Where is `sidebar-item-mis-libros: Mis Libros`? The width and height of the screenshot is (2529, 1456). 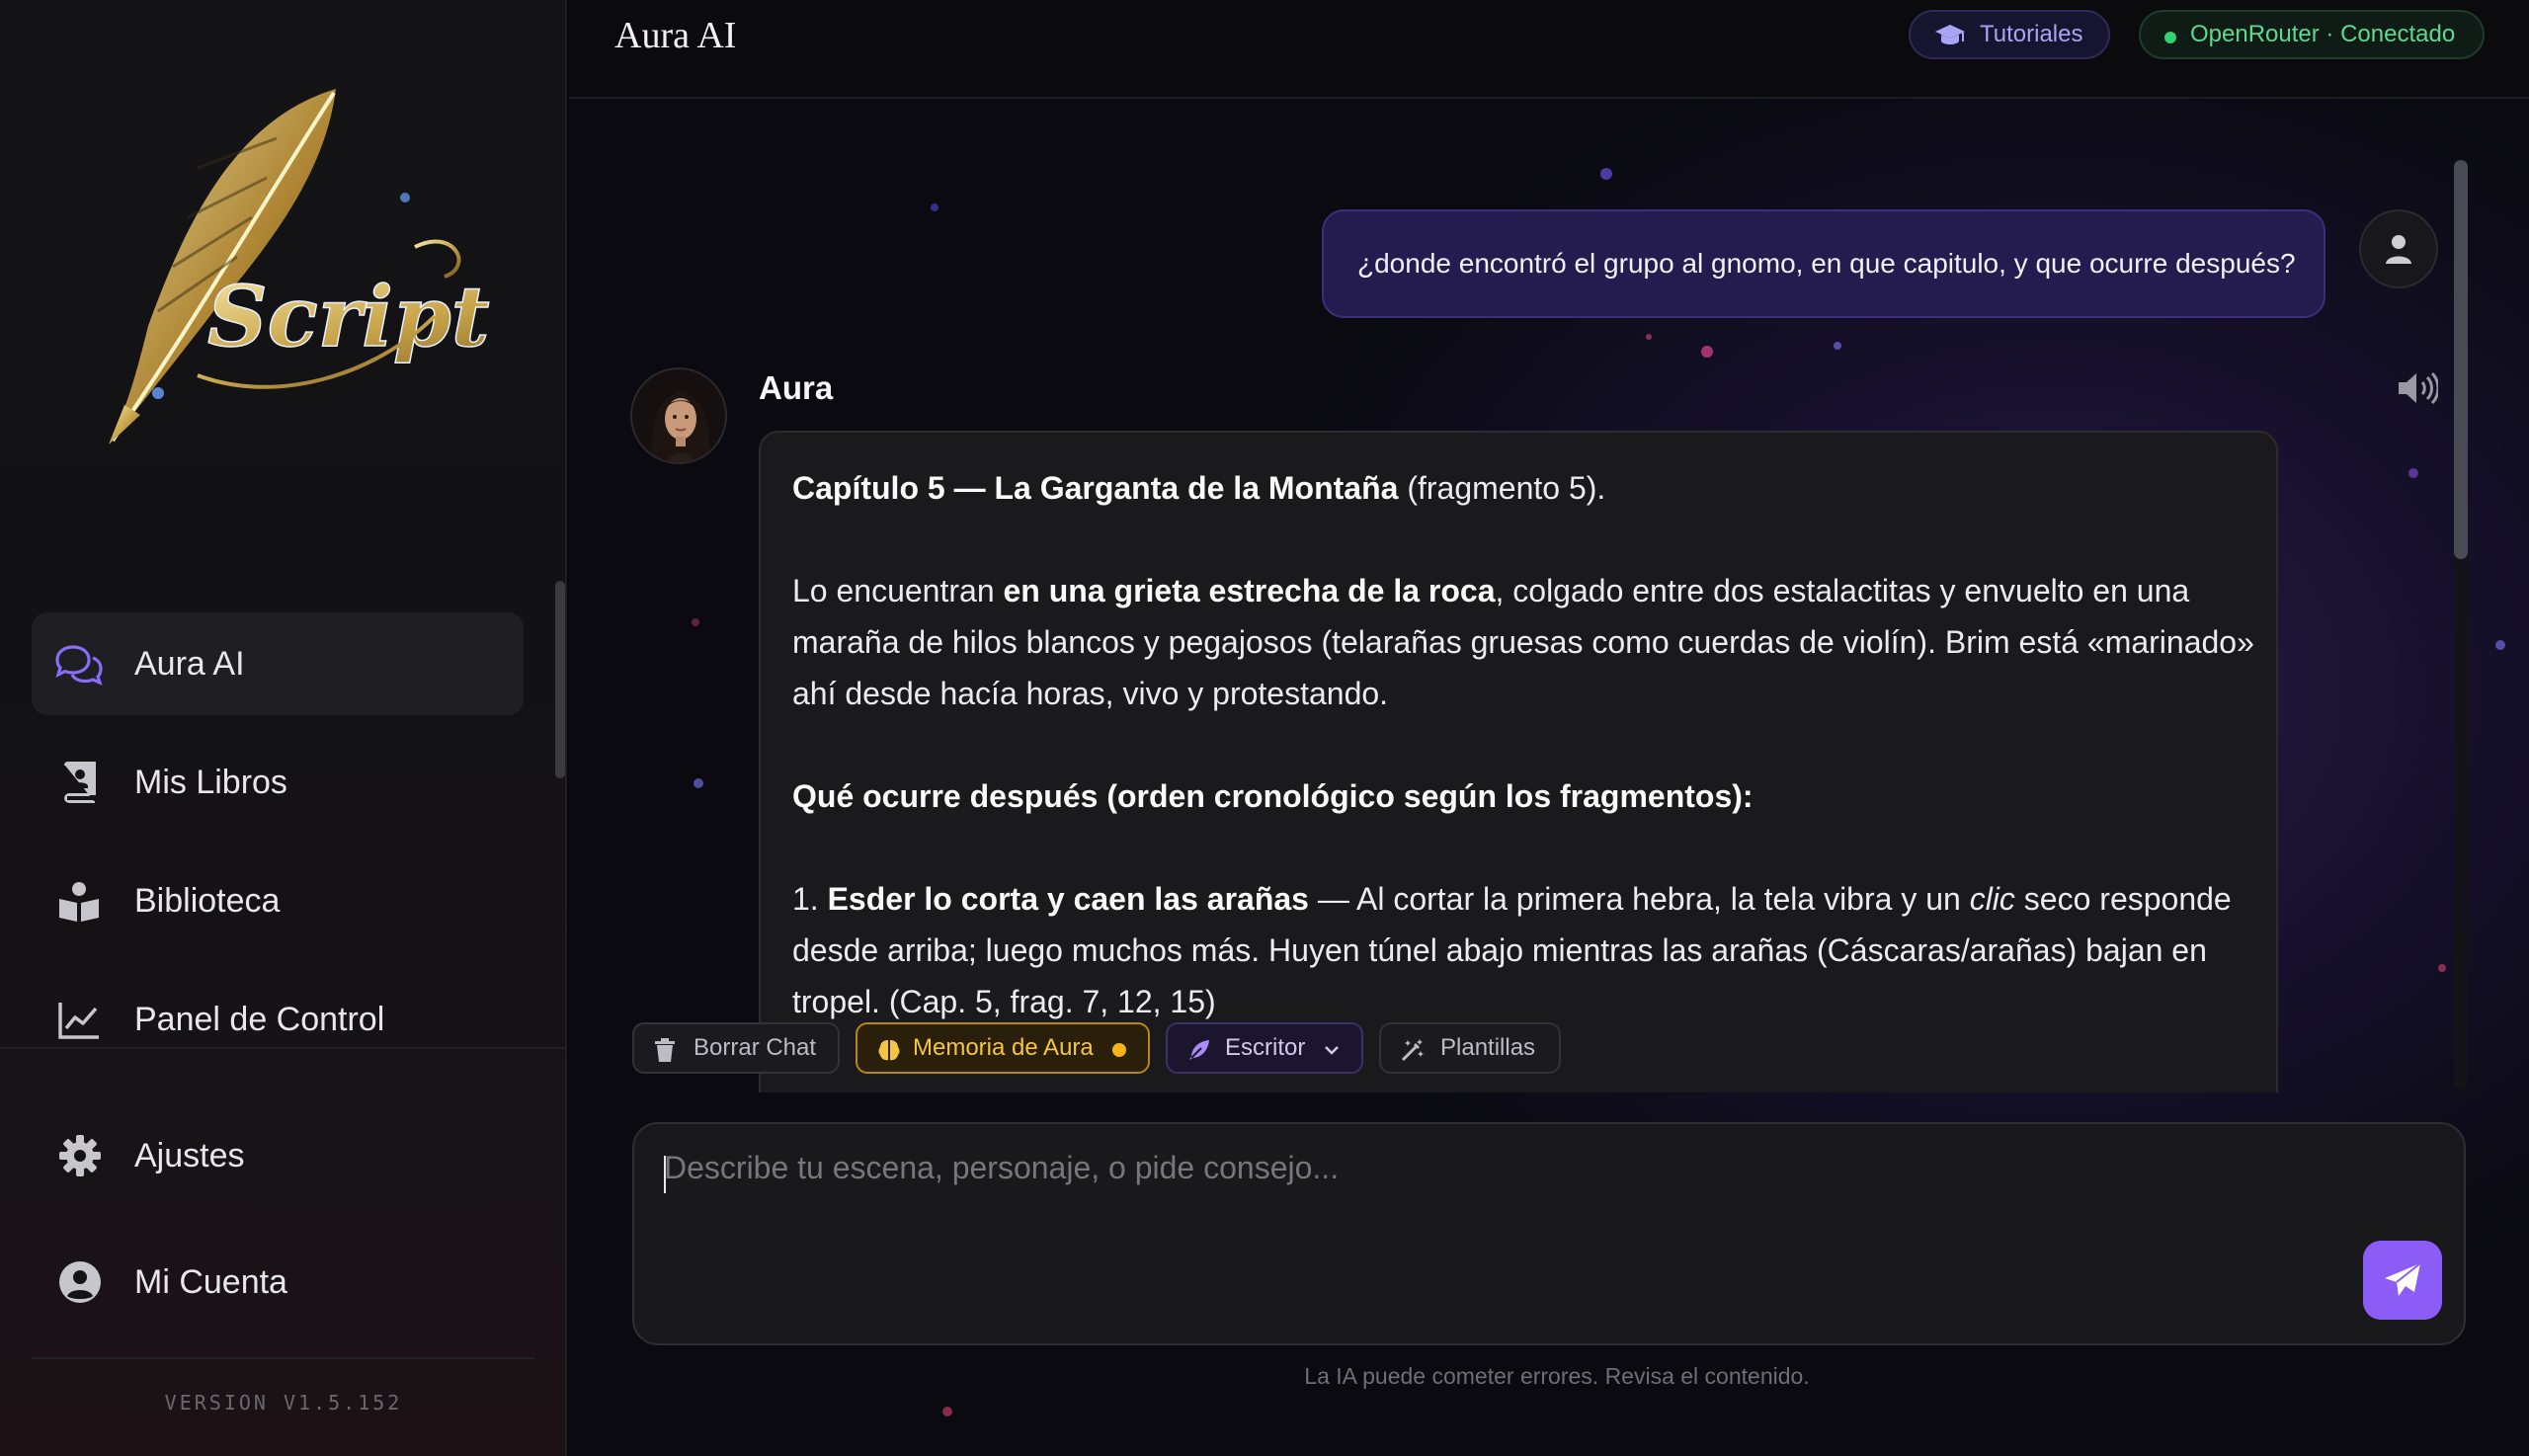
sidebar-item-mis-libros: Mis Libros is located at coordinates (278, 782).